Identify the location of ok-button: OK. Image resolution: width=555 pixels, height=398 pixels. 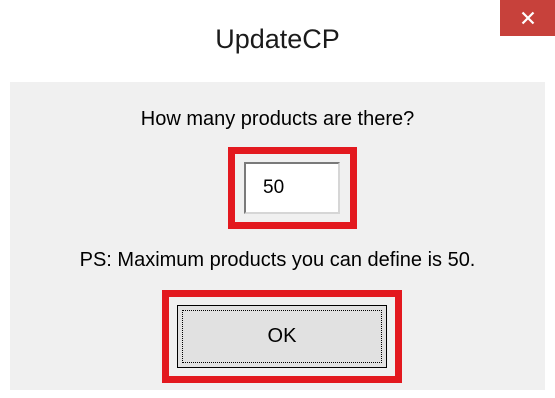
(282, 336).